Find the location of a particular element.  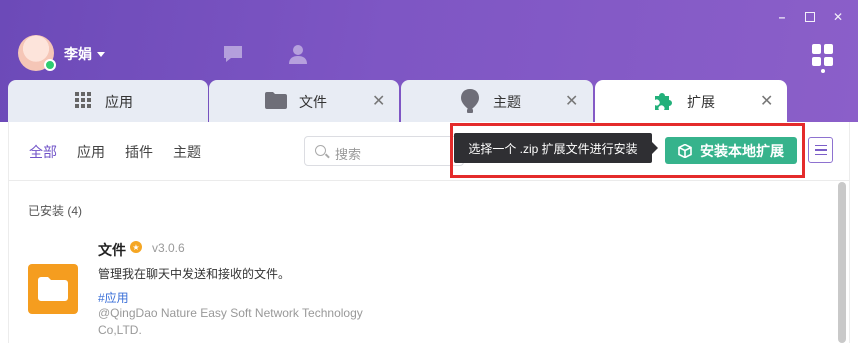

tab-extensions: 扩展 ✕ is located at coordinates (691, 101).